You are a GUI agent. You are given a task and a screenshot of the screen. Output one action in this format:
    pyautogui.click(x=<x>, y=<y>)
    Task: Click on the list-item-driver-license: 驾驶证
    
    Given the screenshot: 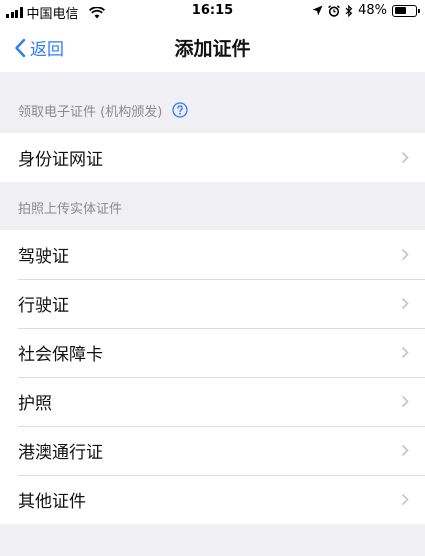 What is the action you would take?
    pyautogui.click(x=212, y=254)
    